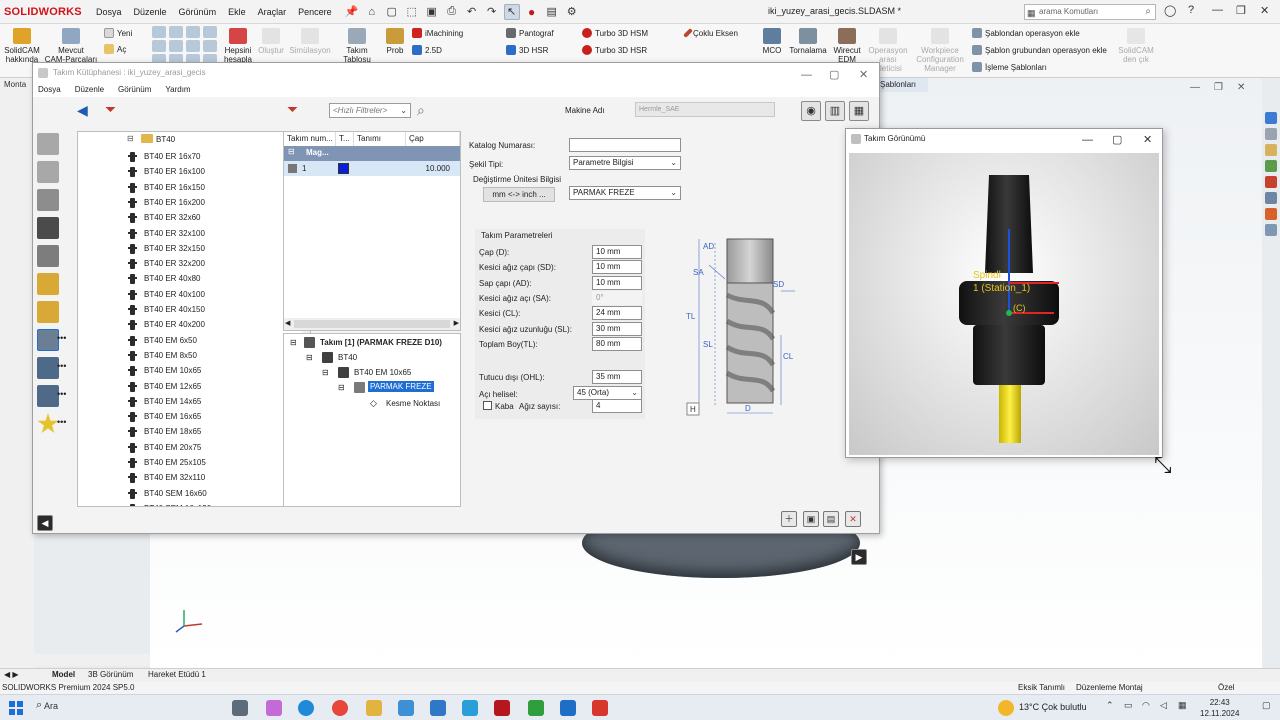  I want to click on machining-templates-button: İşleme Şablonları, so click(1009, 67).